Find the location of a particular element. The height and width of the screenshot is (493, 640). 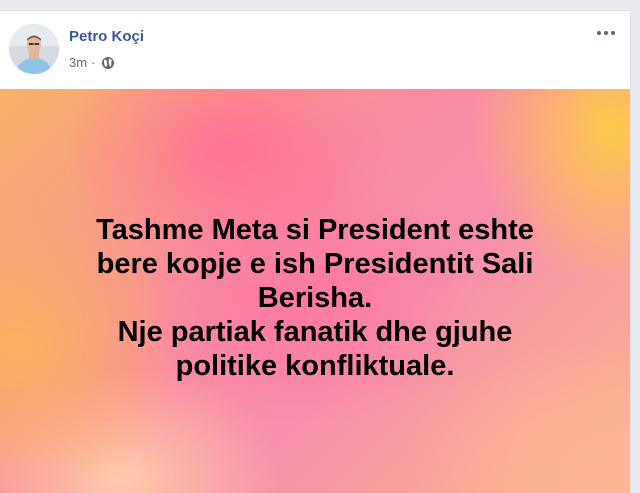

author-name: Petro Koçi is located at coordinates (106, 36).